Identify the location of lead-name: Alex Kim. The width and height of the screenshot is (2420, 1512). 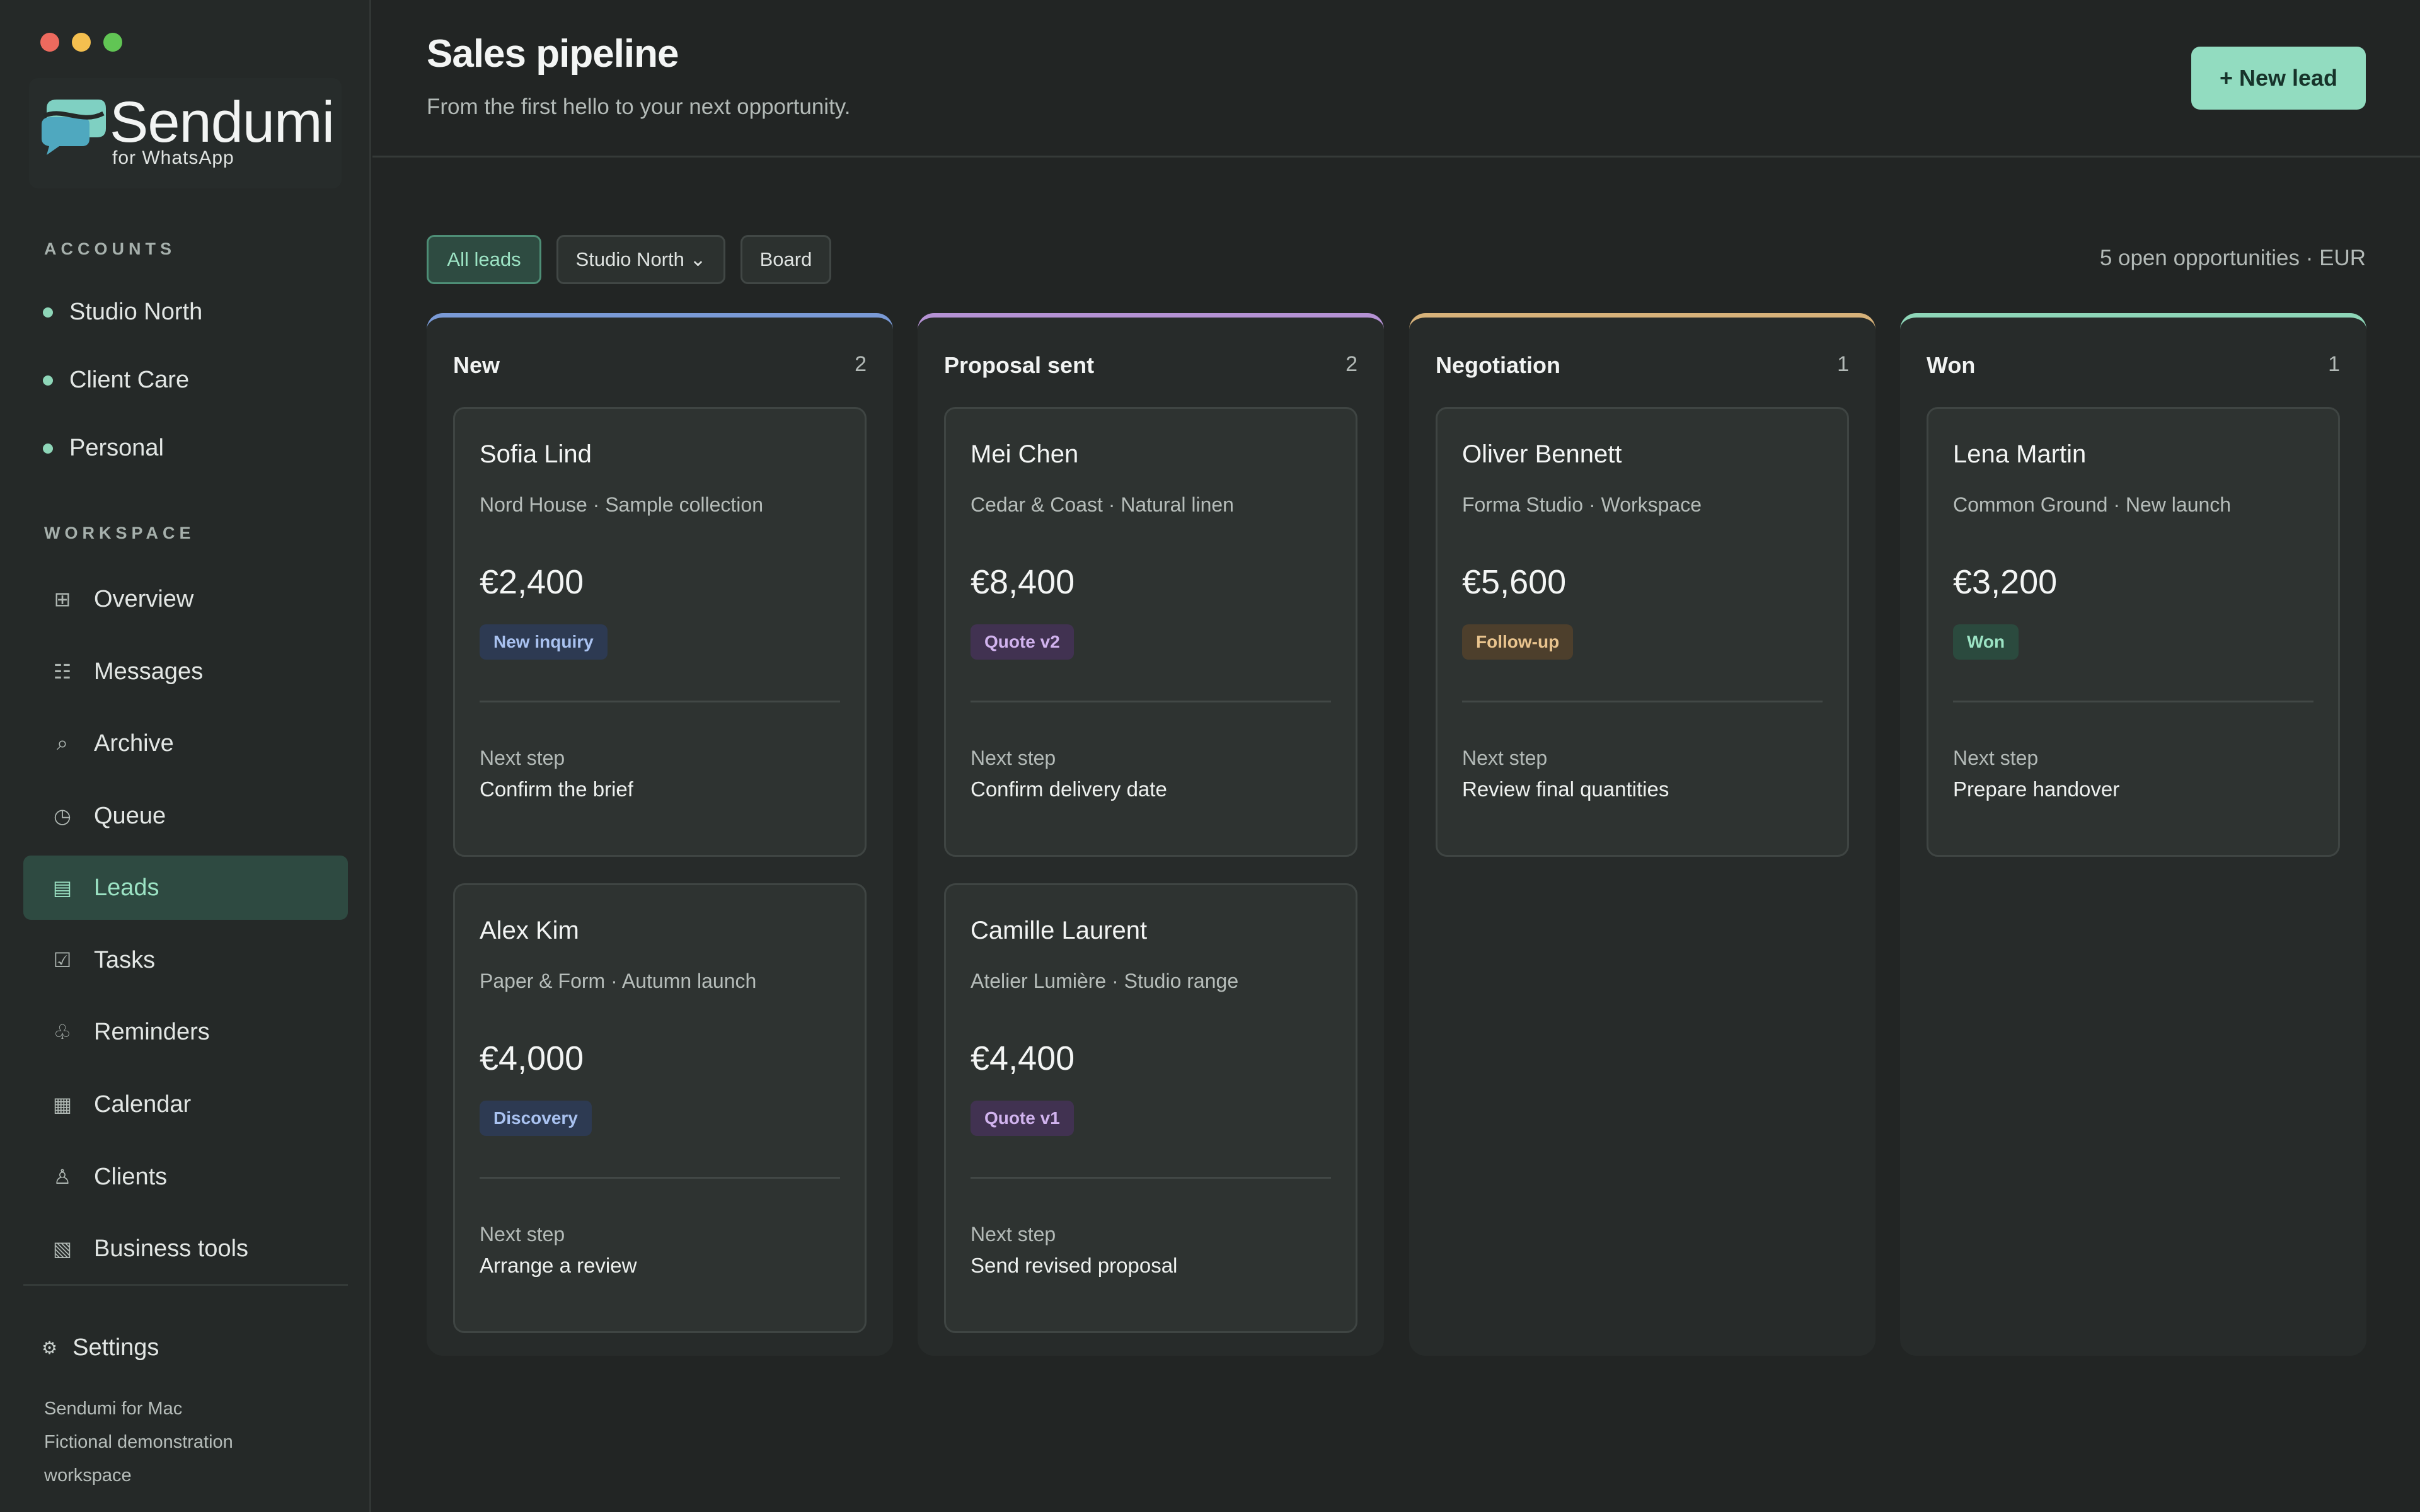
(529, 930).